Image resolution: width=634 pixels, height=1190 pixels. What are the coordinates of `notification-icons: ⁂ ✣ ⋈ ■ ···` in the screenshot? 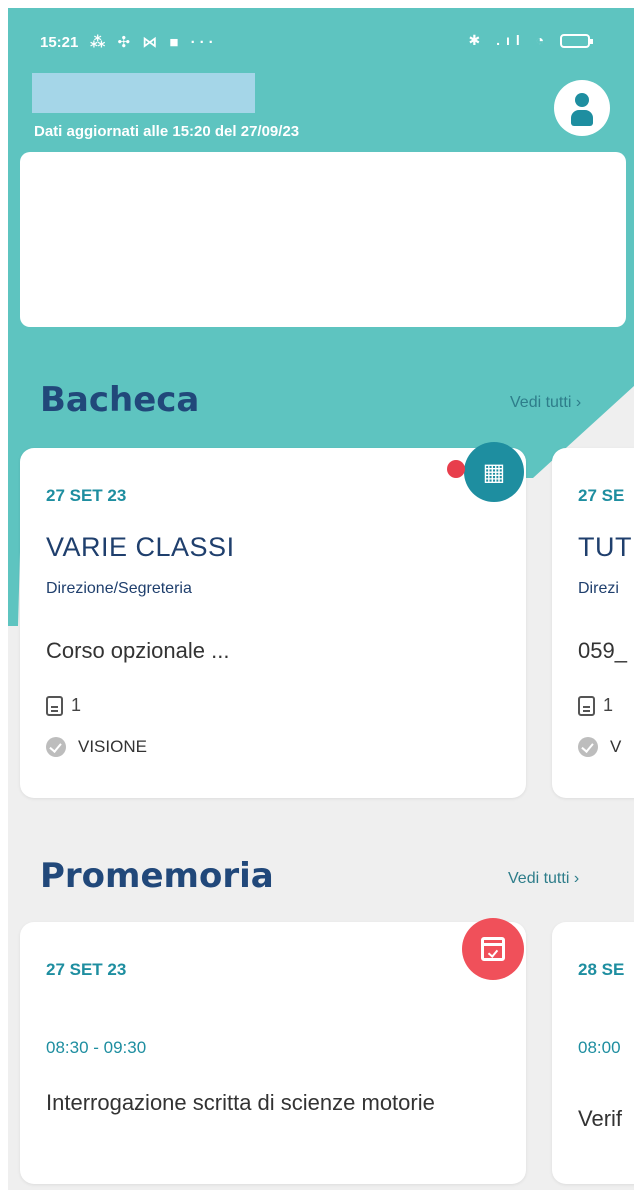 It's located at (154, 42).